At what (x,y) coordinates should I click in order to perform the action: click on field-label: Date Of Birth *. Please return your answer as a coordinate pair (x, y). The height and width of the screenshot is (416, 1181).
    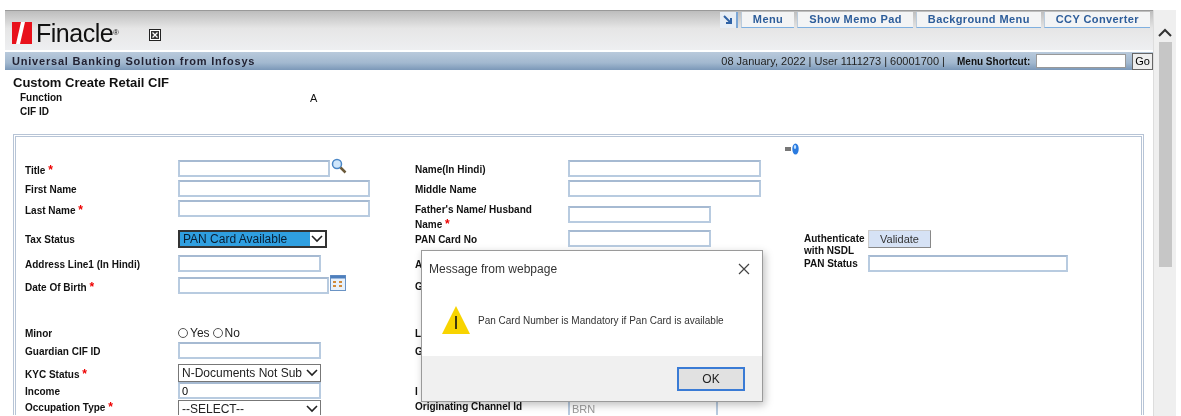
    Looking at the image, I should click on (60, 287).